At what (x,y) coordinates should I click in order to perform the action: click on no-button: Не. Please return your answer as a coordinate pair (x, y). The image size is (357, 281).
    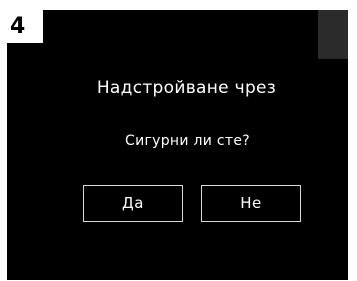
    Looking at the image, I should click on (251, 203).